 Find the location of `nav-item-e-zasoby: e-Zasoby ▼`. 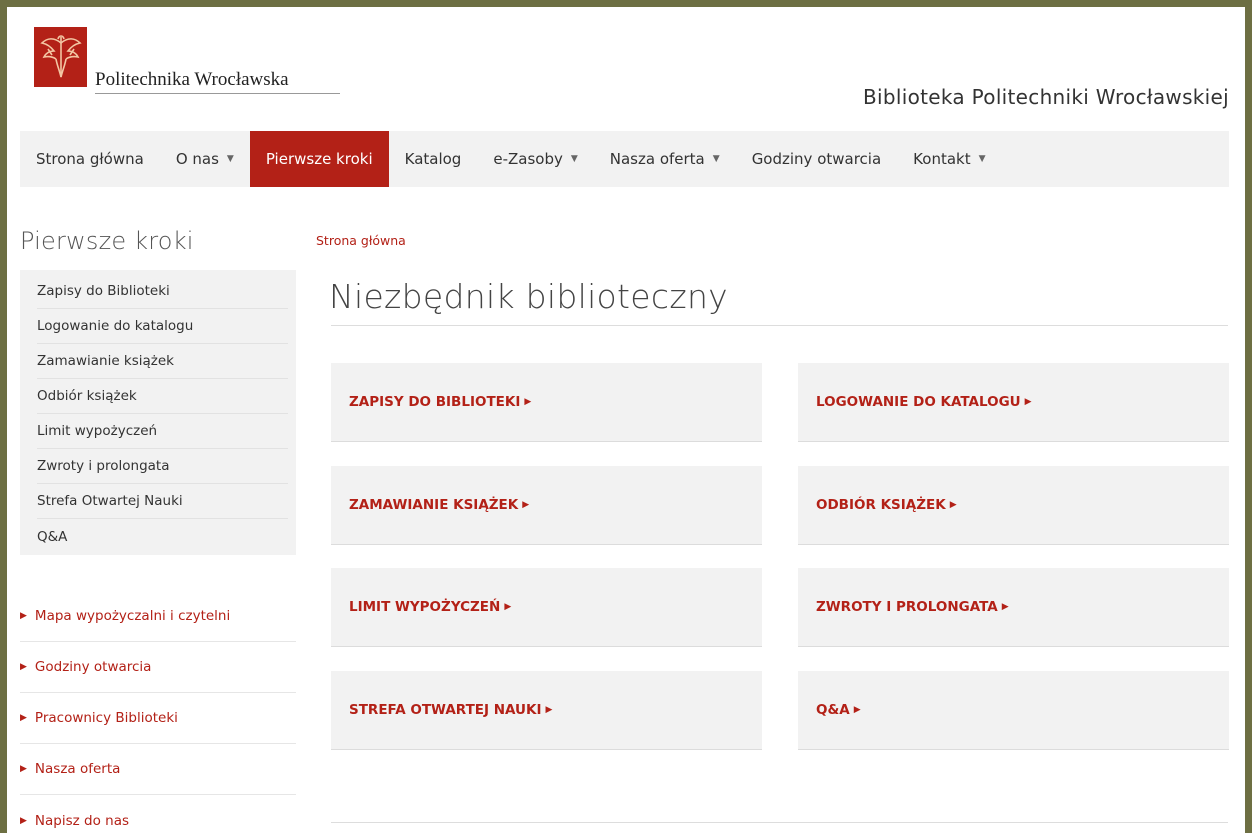

nav-item-e-zasoby: e-Zasoby ▼ is located at coordinates (535, 159).